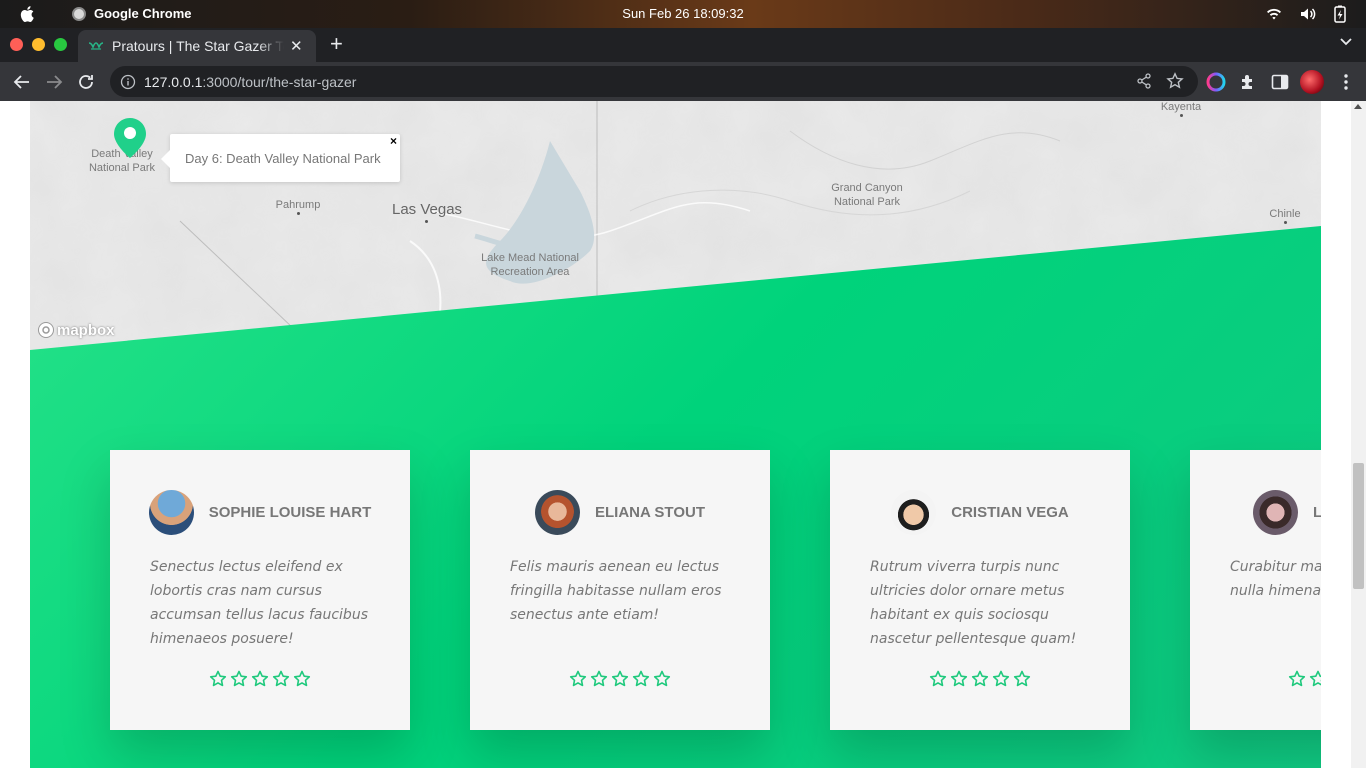 This screenshot has width=1366, height=768. I want to click on tab-title: Pratours | The Star Gazer Tour, so click(198, 46).